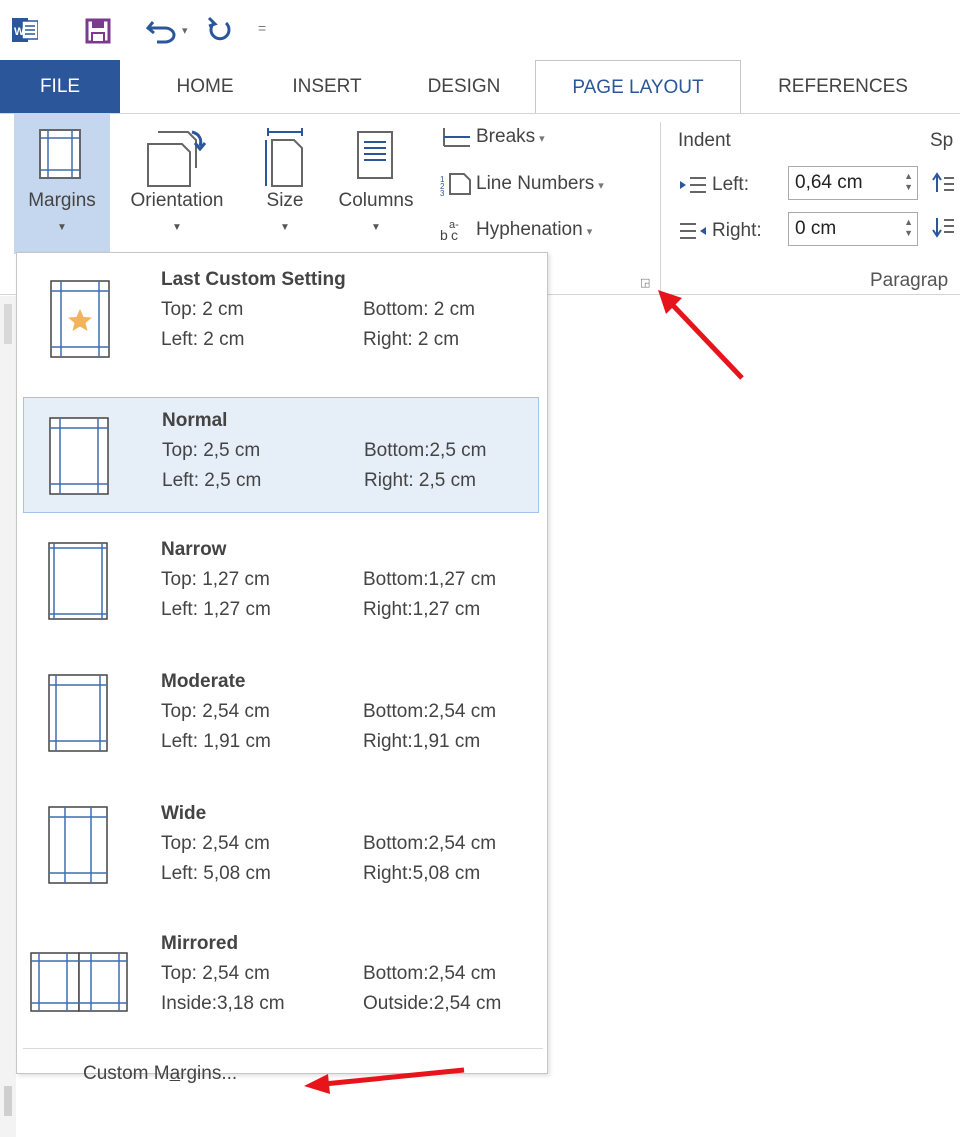 Image resolution: width=960 pixels, height=1137 pixels. What do you see at coordinates (660, 207) in the screenshot?
I see `group-separator` at bounding box center [660, 207].